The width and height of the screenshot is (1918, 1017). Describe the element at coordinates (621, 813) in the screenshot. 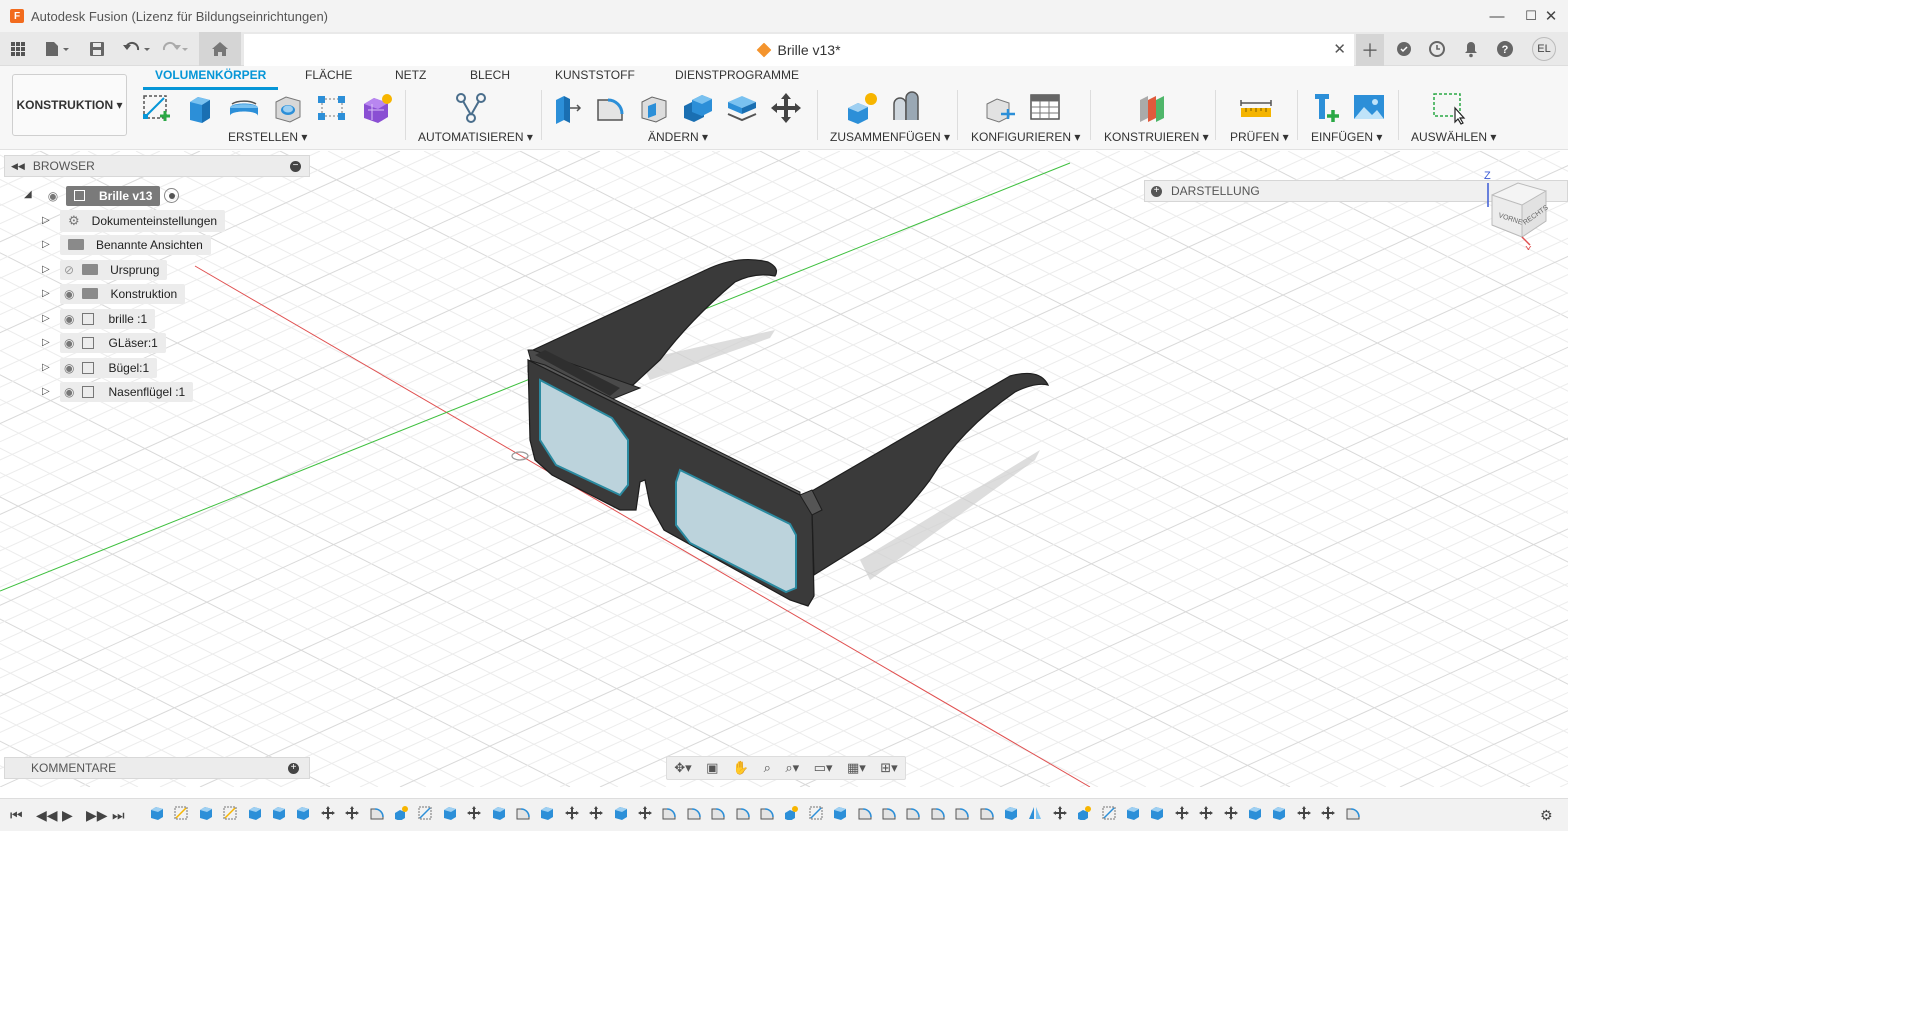

I see `timeline-feature-combine-icon` at that location.